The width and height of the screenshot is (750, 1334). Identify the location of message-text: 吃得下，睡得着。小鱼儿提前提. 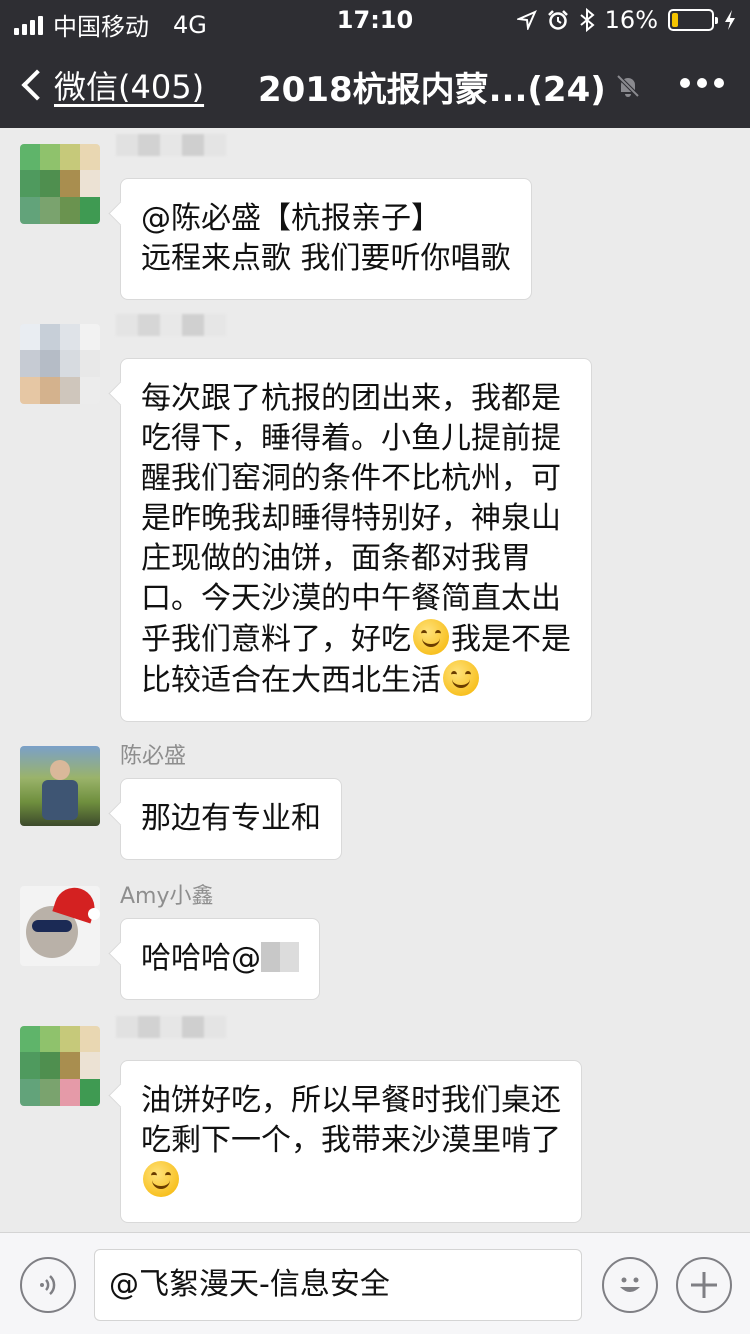
(351, 438).